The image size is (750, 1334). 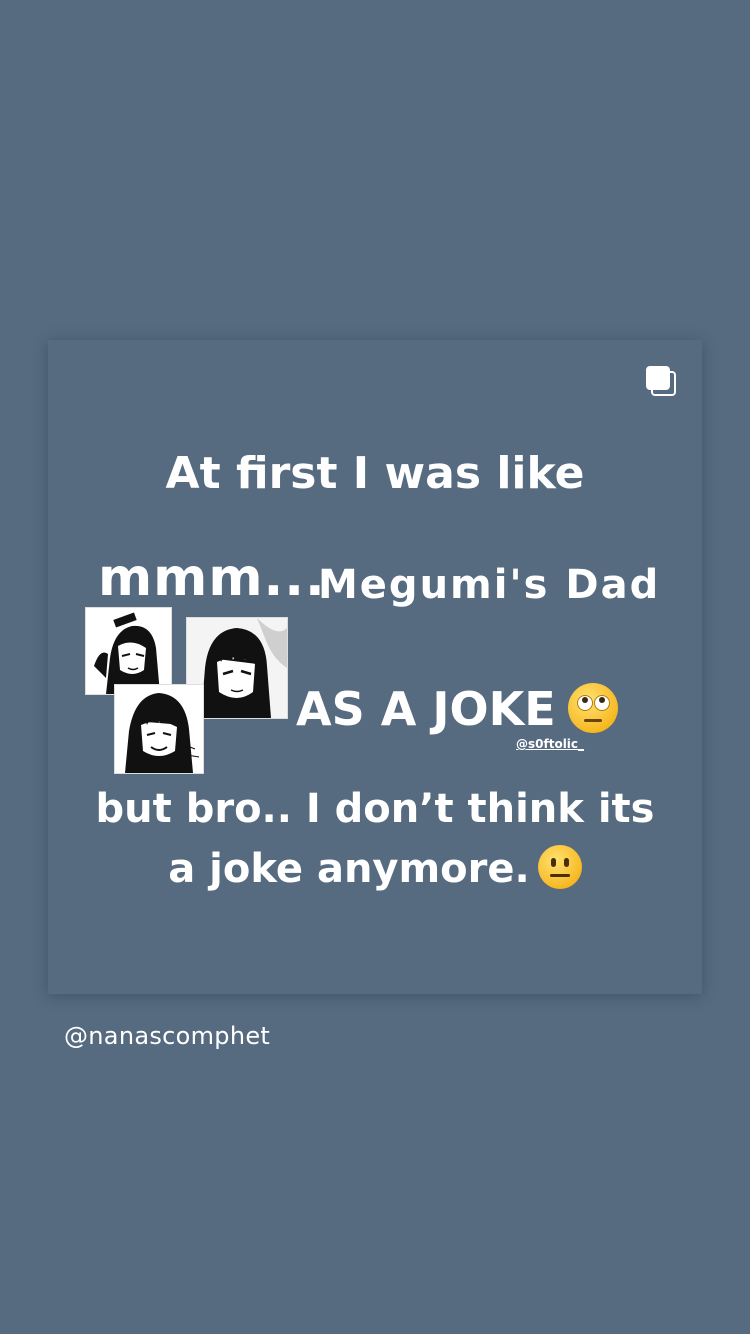 What do you see at coordinates (426, 709) in the screenshot?
I see `as-a-joke-label: AS A JOKE` at bounding box center [426, 709].